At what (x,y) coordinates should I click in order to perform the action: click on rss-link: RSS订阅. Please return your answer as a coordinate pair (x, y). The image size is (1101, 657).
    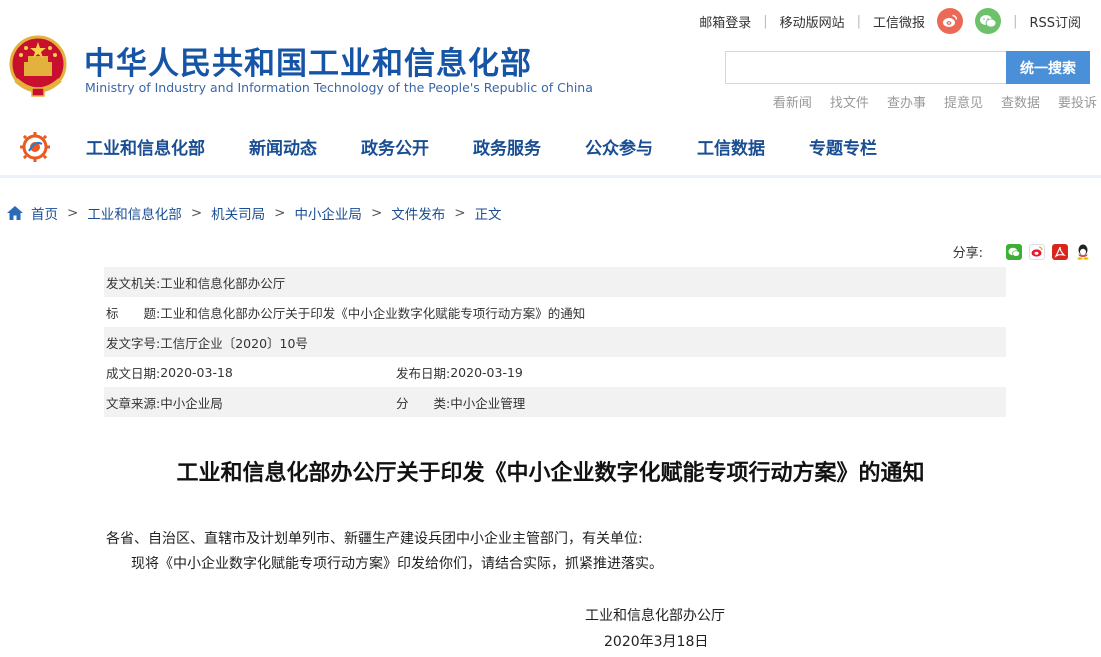
    Looking at the image, I should click on (1055, 21).